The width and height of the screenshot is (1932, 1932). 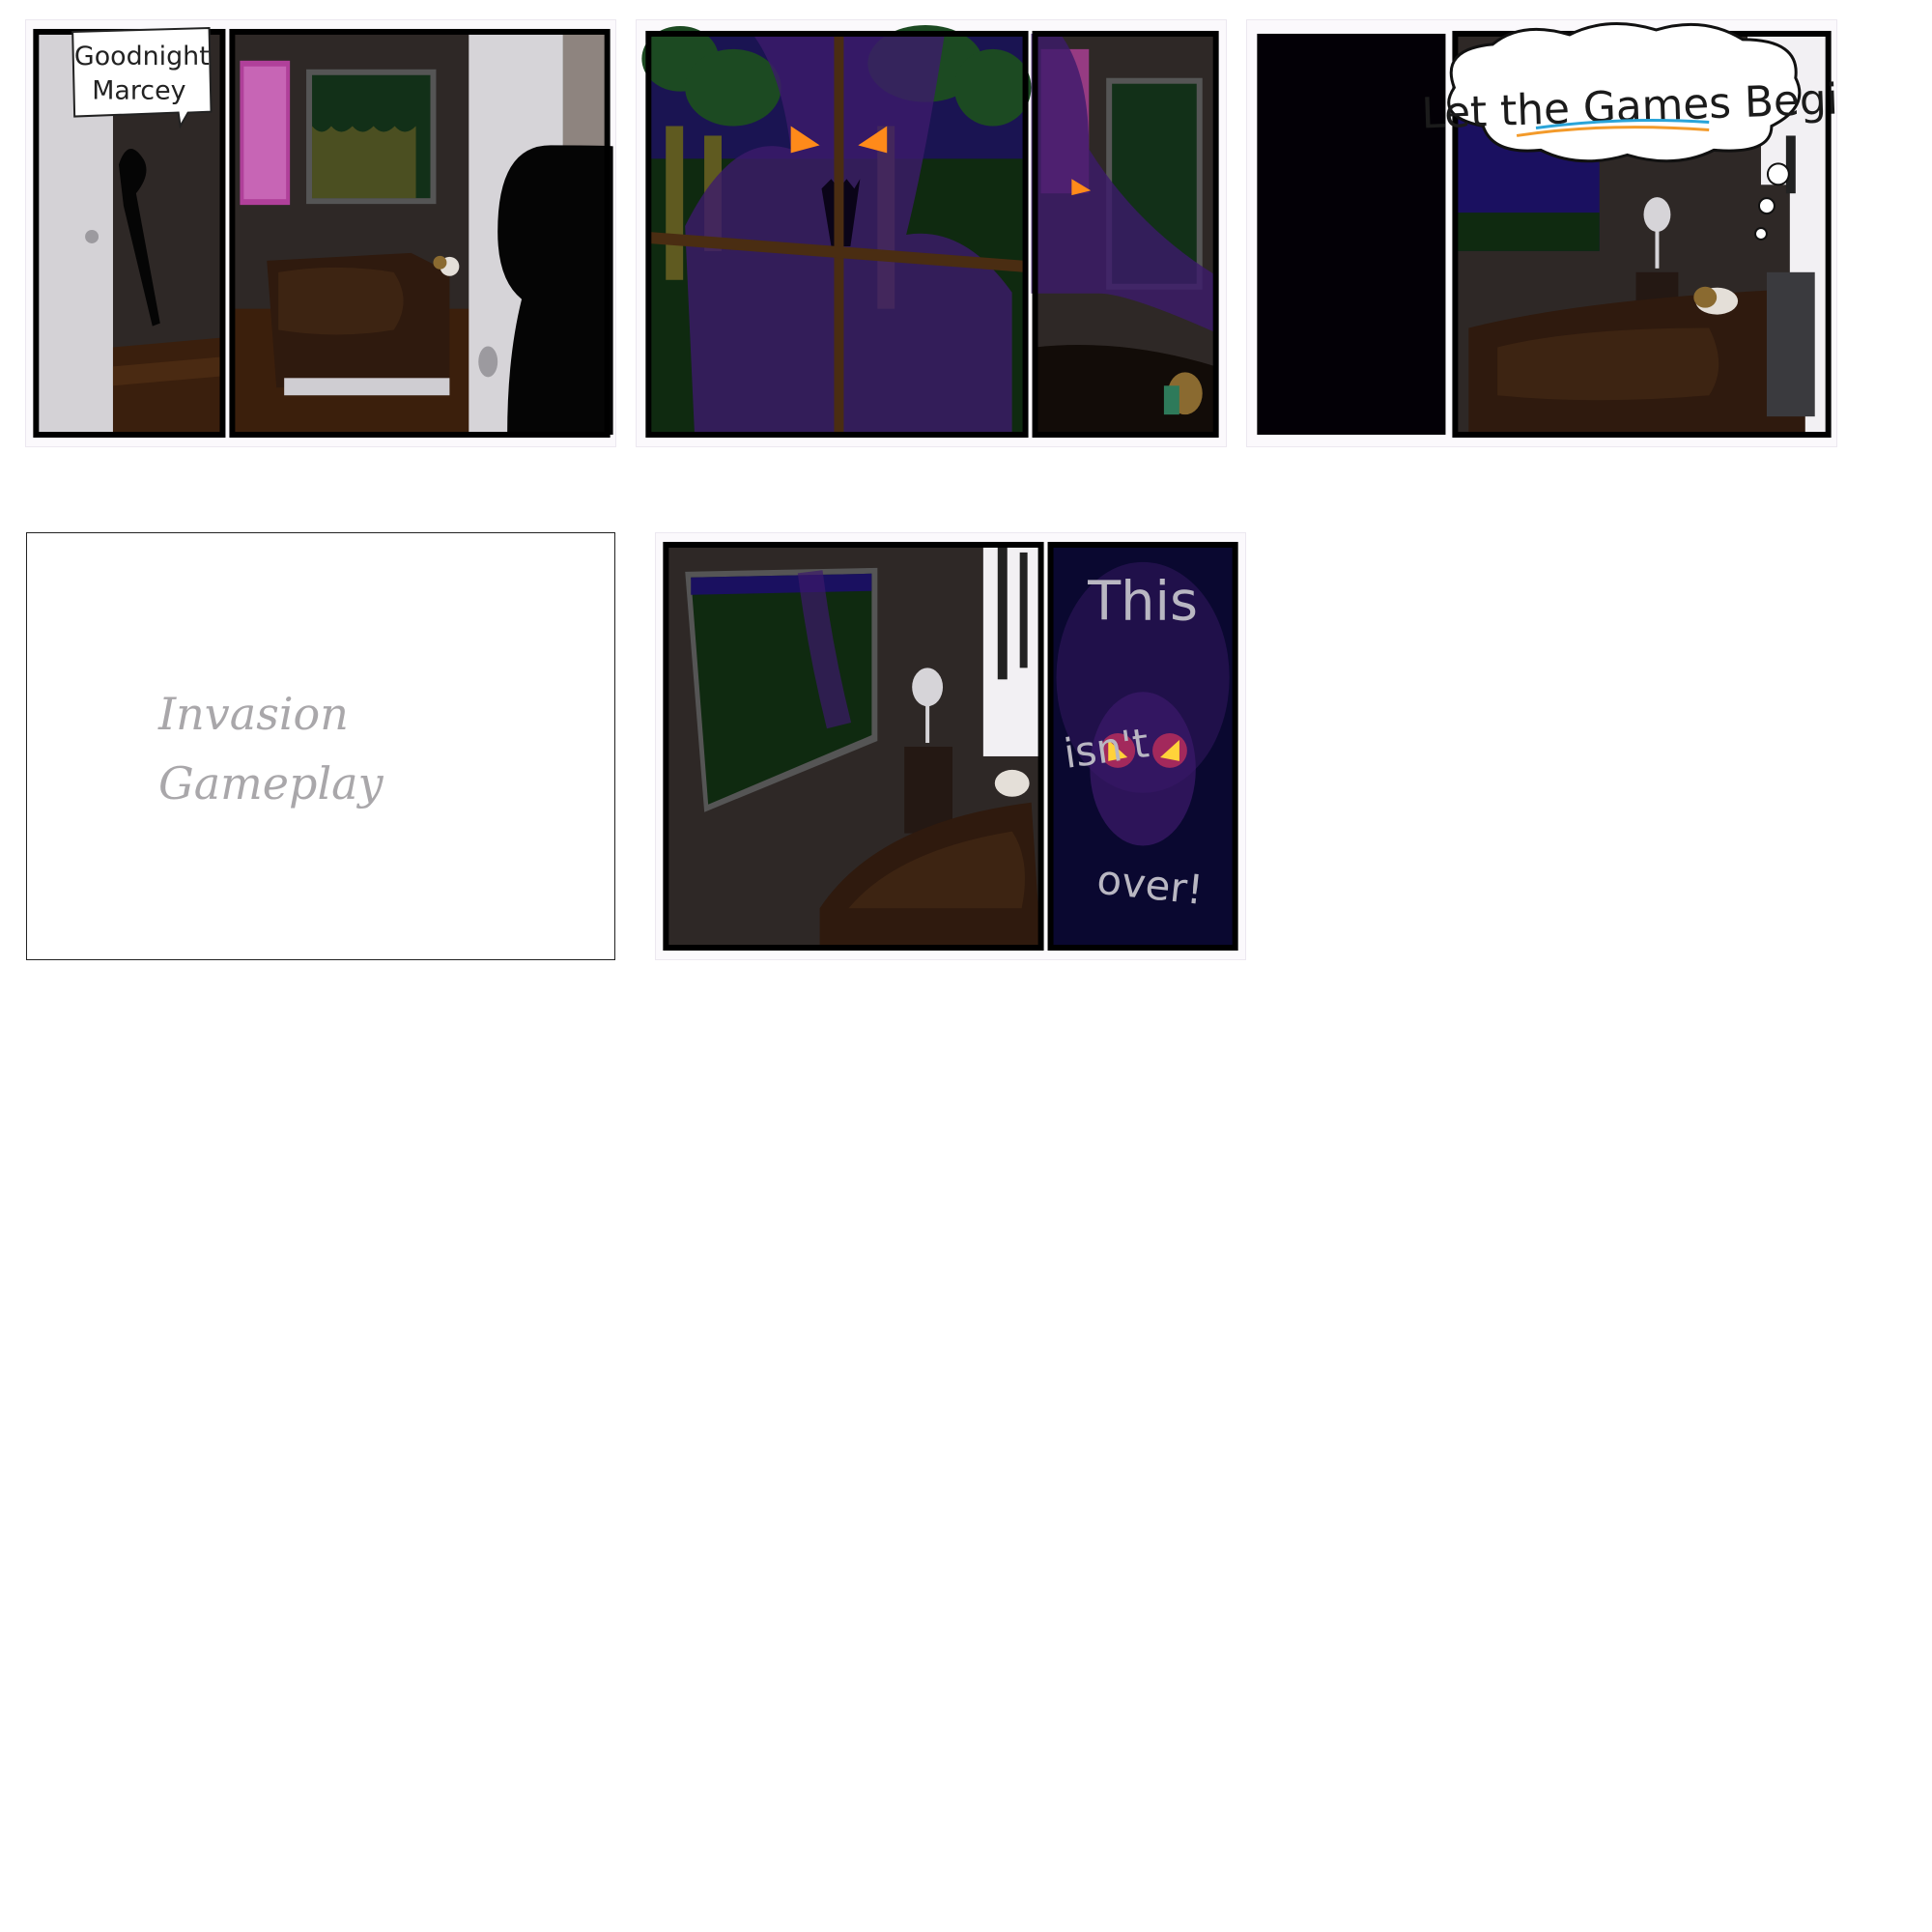 I want to click on comic-strip-3: Let the Games Begin, so click(x=1541, y=233).